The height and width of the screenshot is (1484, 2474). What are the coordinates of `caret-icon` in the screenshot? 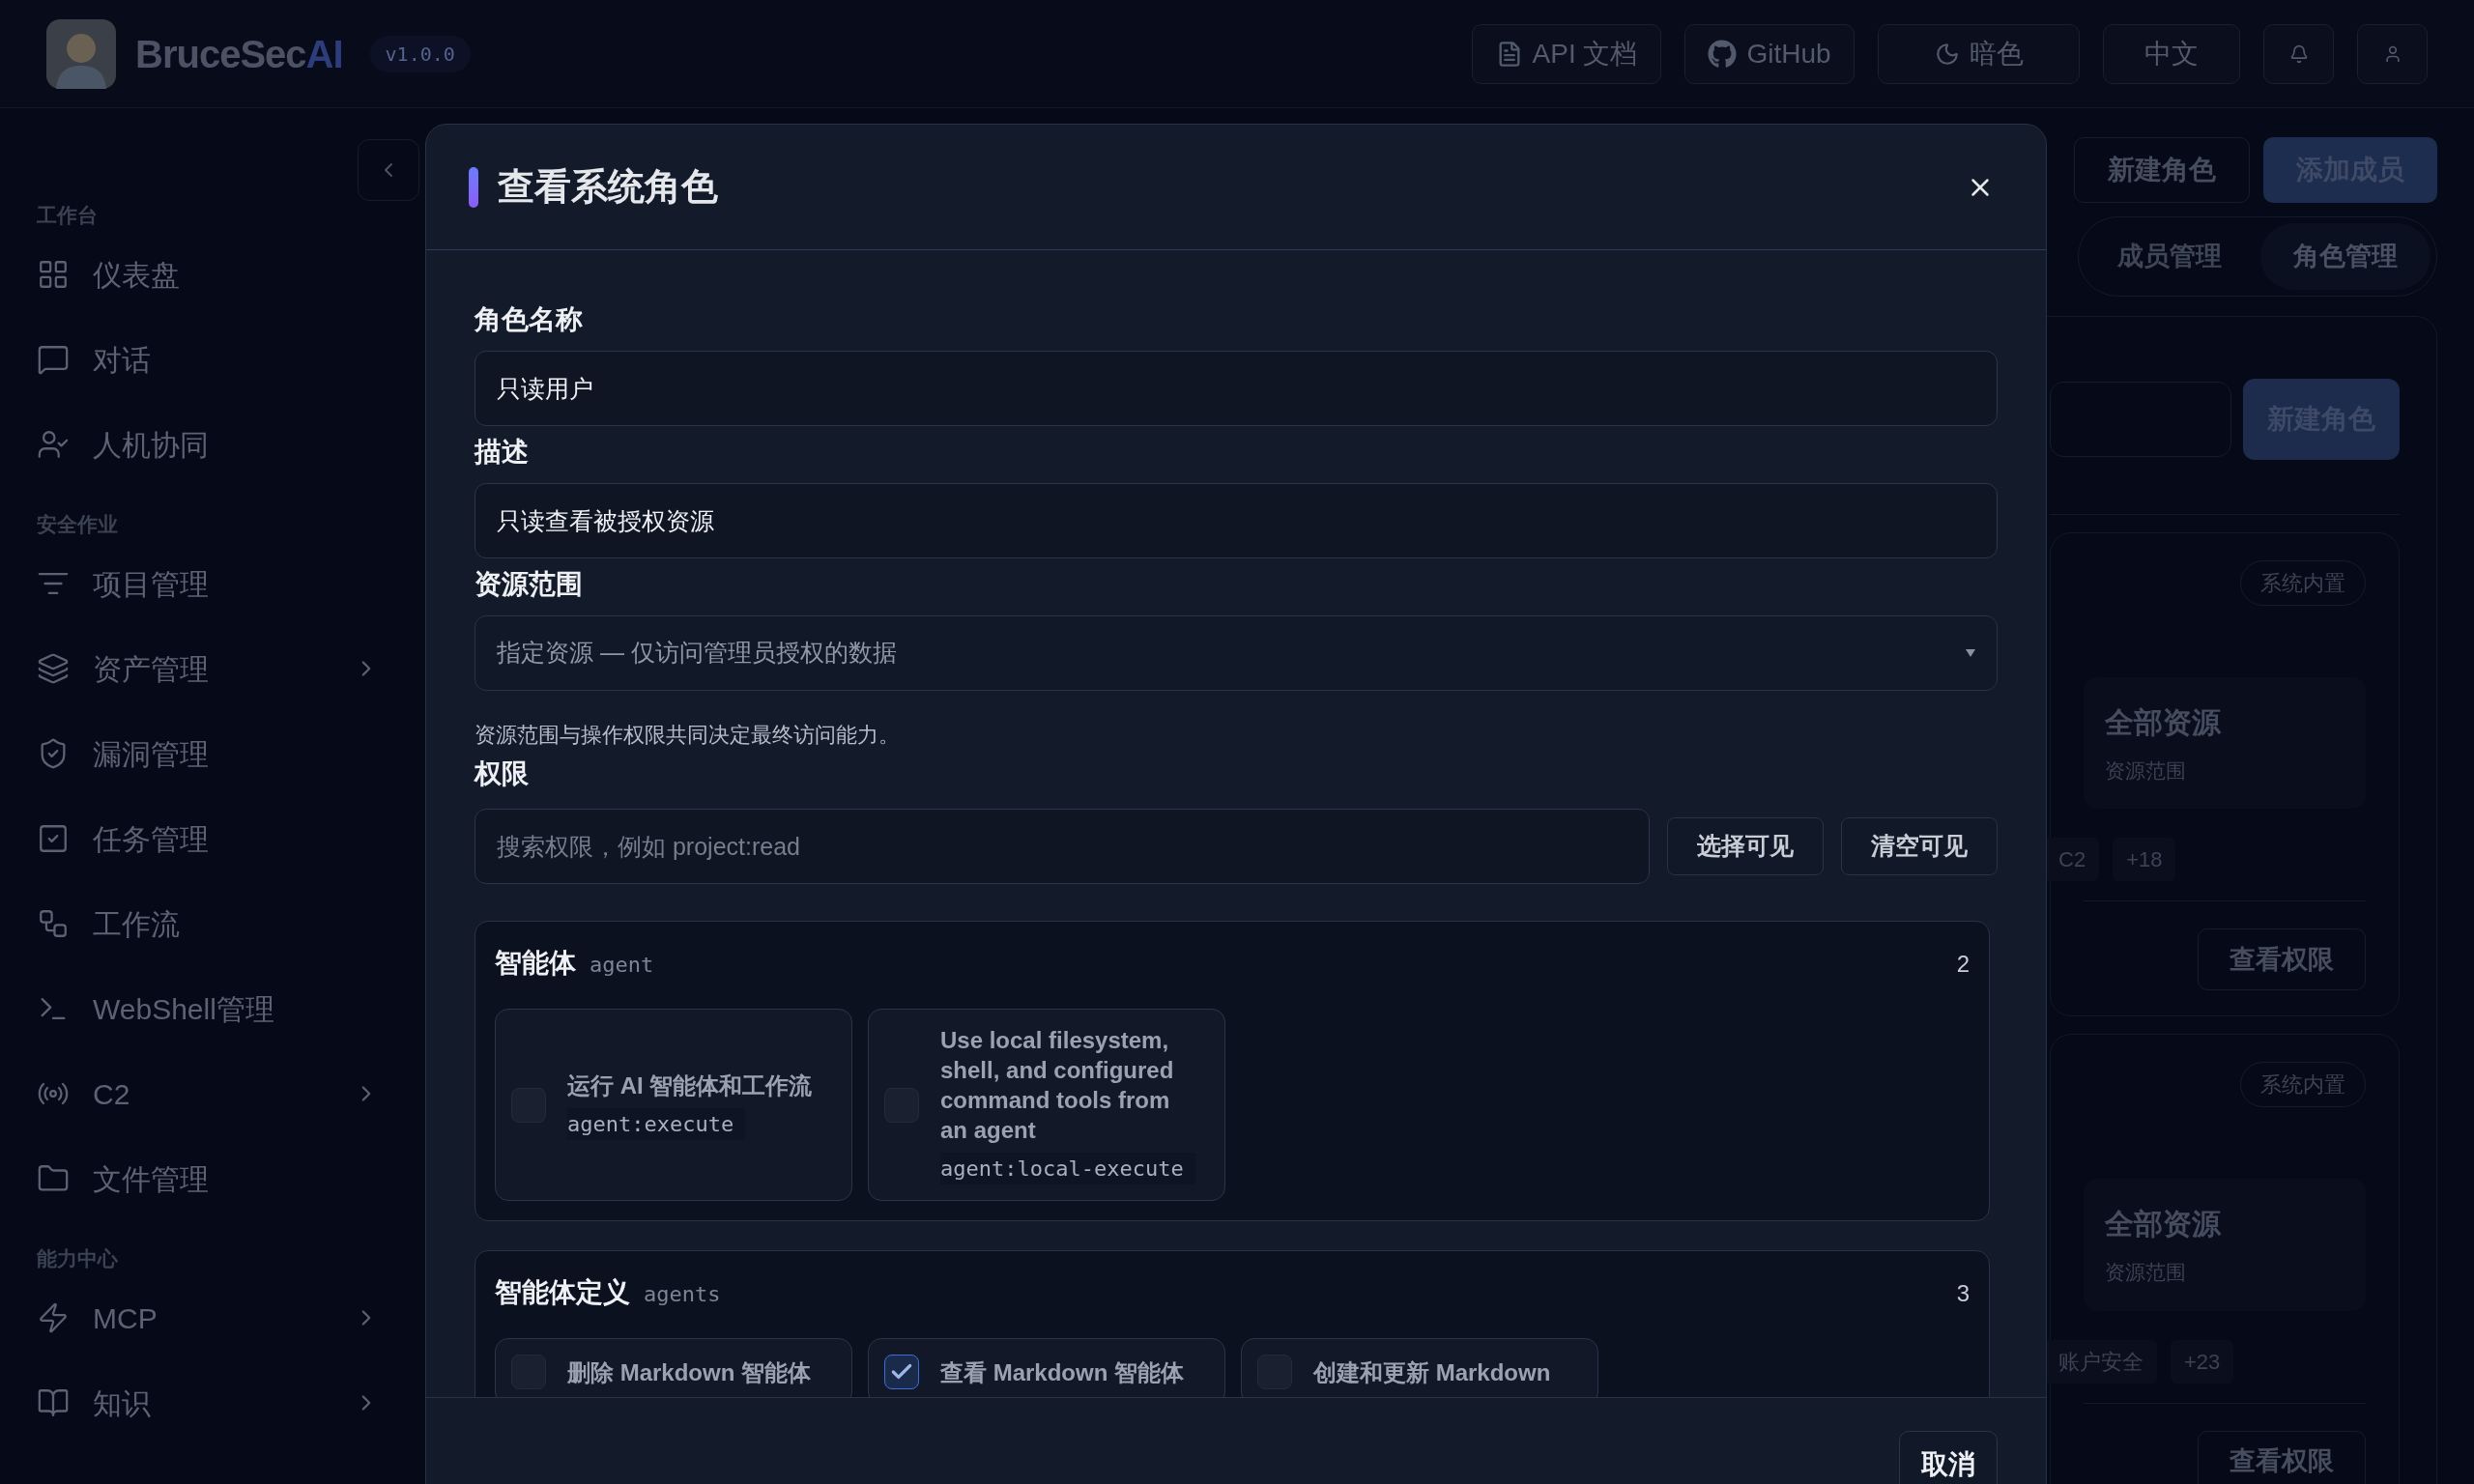 It's located at (1971, 653).